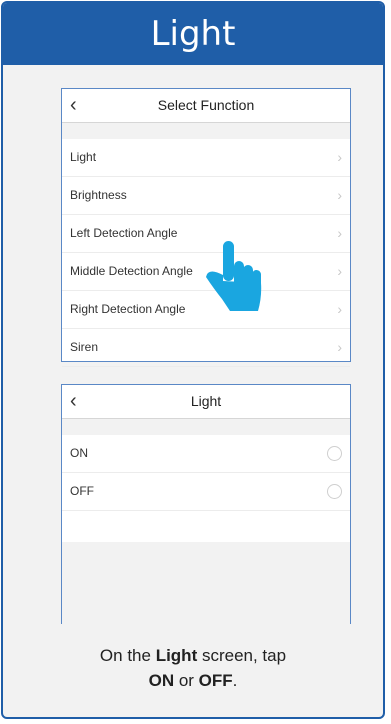 The height and width of the screenshot is (724, 391). I want to click on tap-hand-icon, so click(234, 276).